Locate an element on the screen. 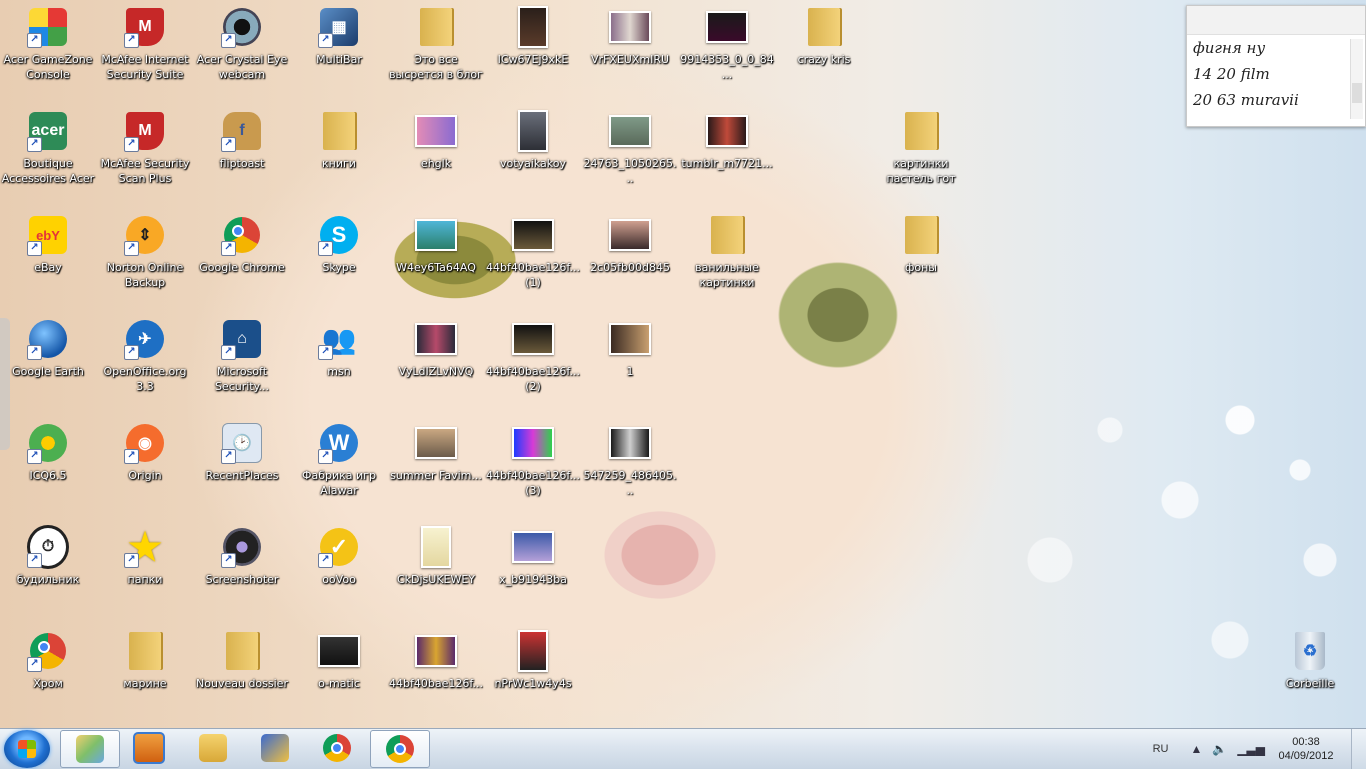 The height and width of the screenshot is (769, 1366). desktop-icon-google-earth: ↗ Google Earth is located at coordinates (48, 362).